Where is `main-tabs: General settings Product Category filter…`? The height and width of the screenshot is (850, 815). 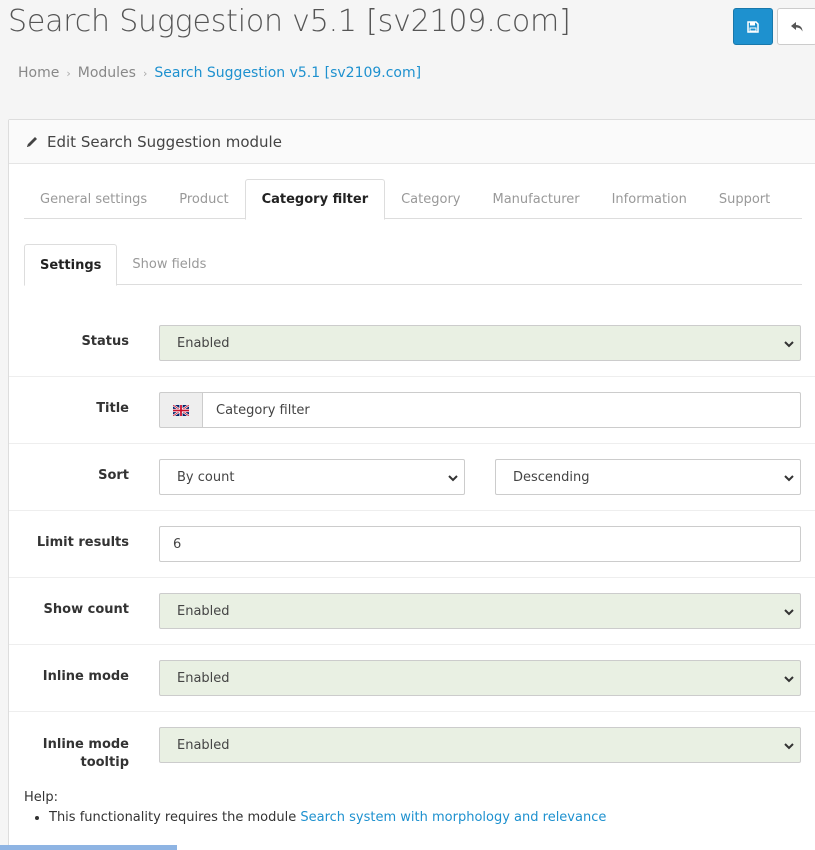
main-tabs: General settings Product Category filter… is located at coordinates (413, 199).